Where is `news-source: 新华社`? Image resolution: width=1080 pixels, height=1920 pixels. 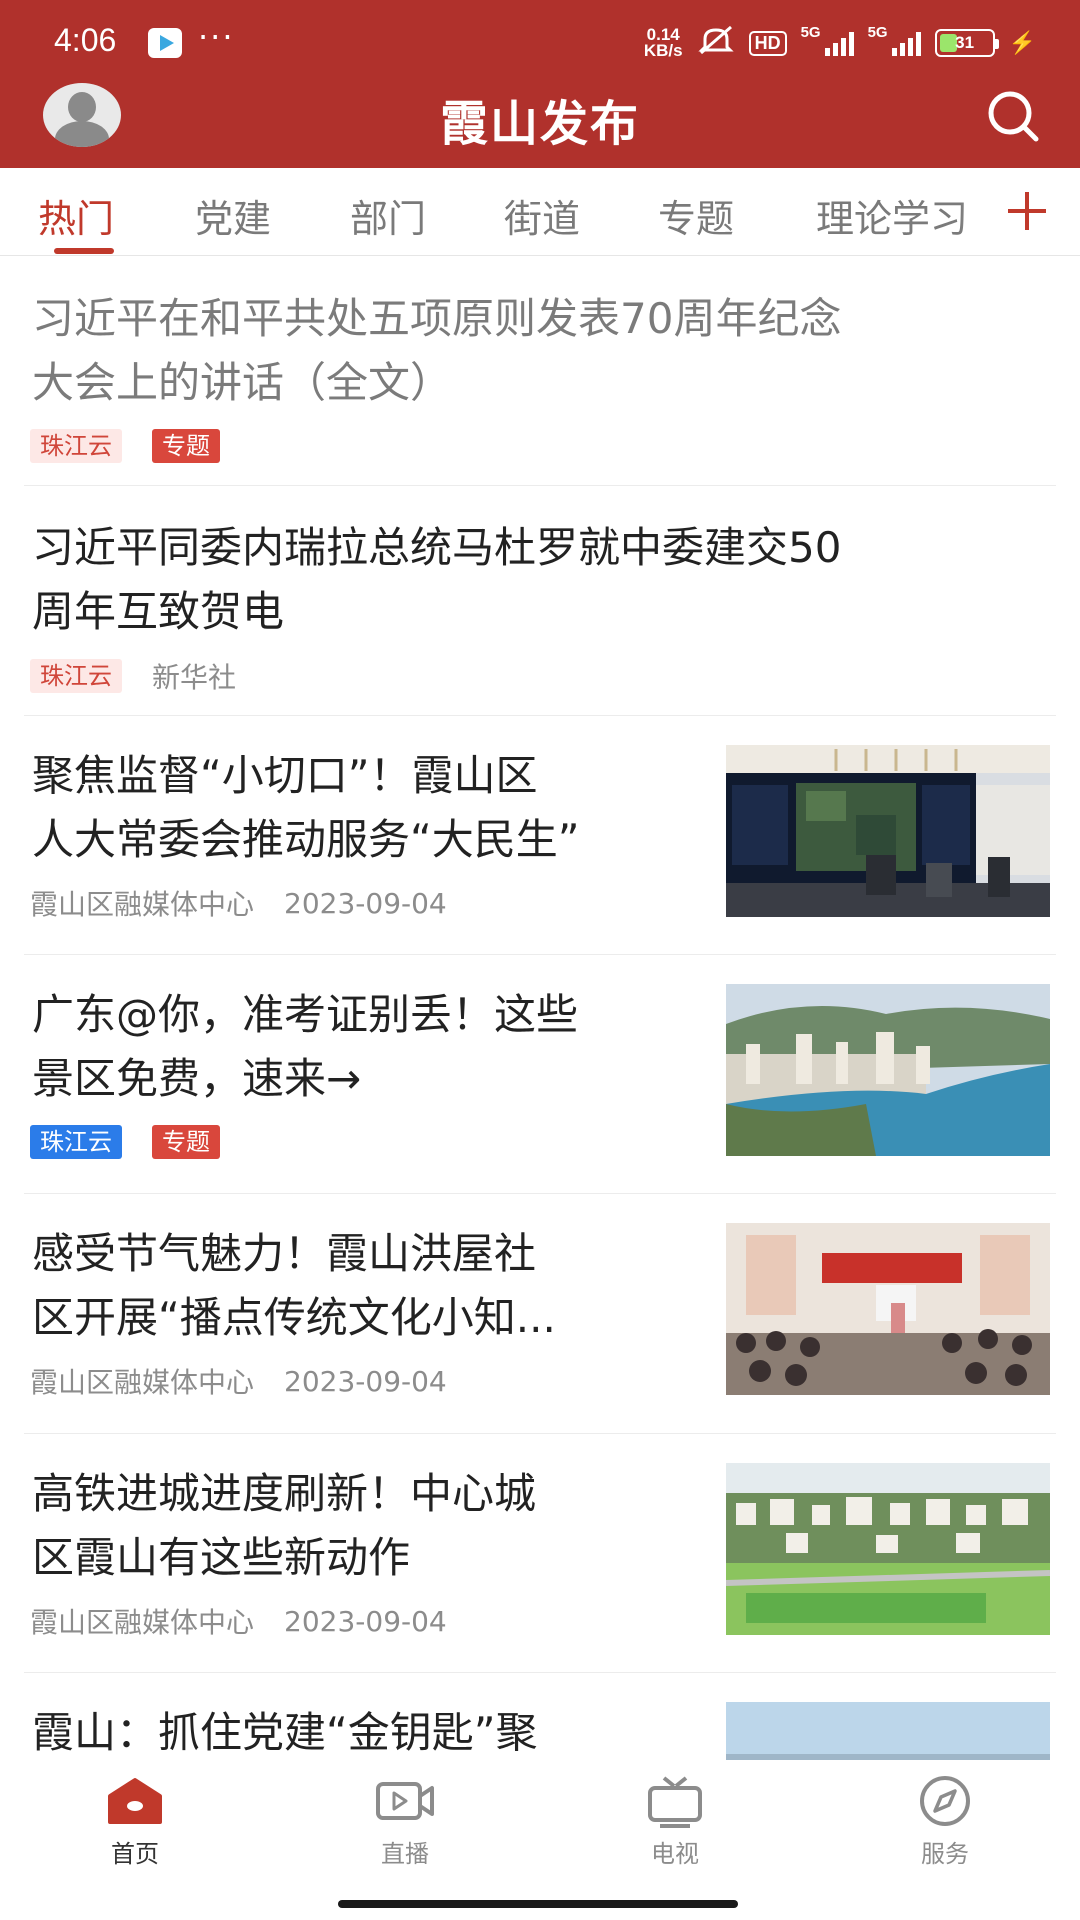 news-source: 新华社 is located at coordinates (194, 677).